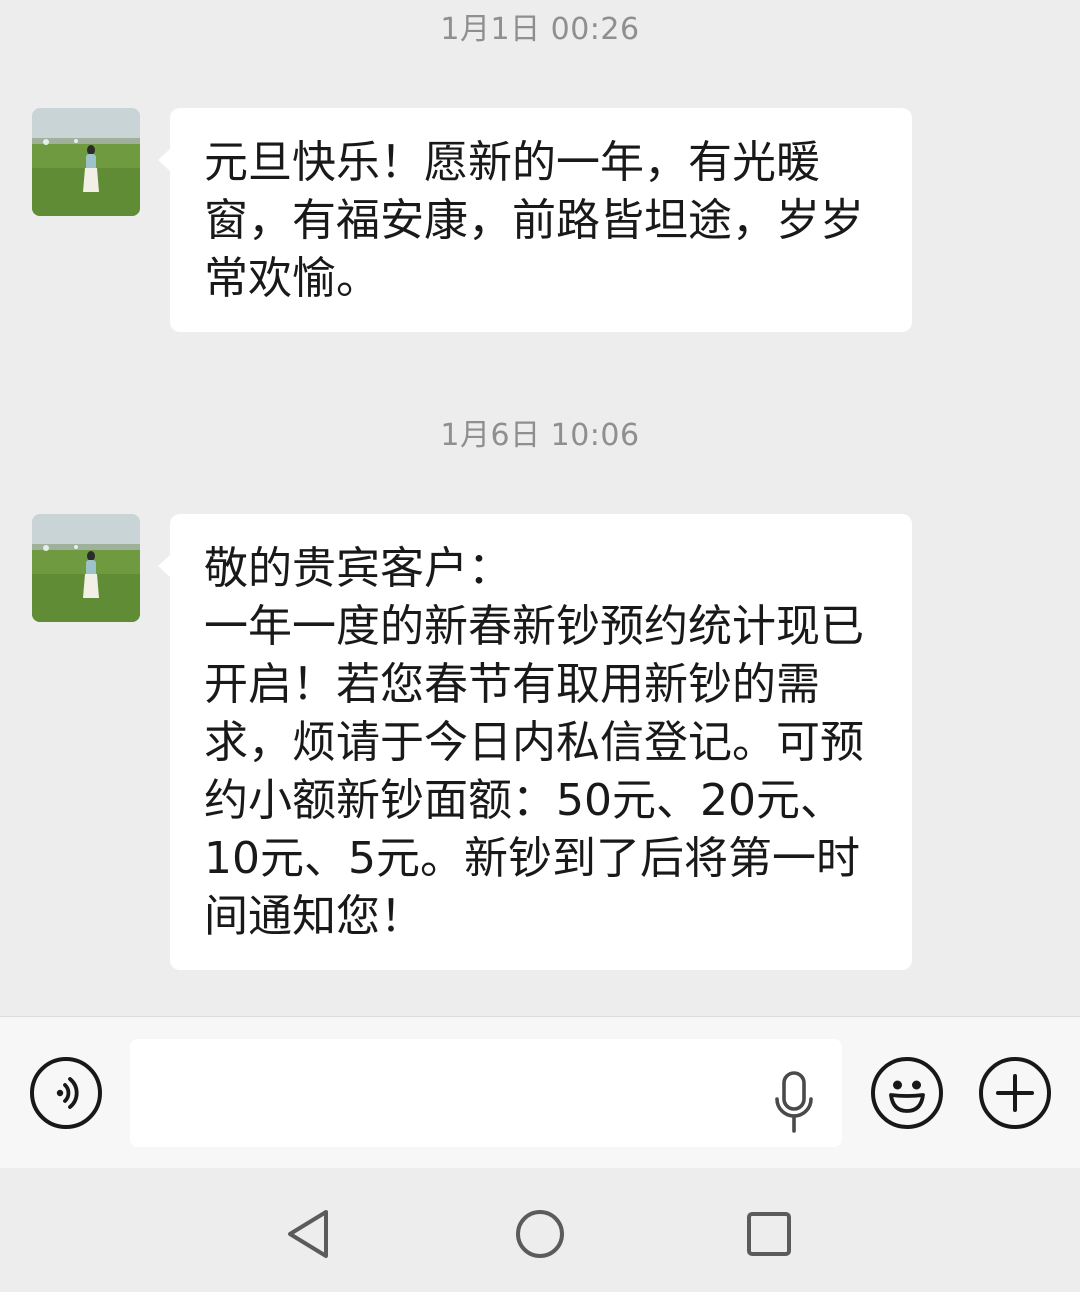  I want to click on message-text-line: 窗，有福安康，前路皆坦途，岁岁, so click(534, 220).